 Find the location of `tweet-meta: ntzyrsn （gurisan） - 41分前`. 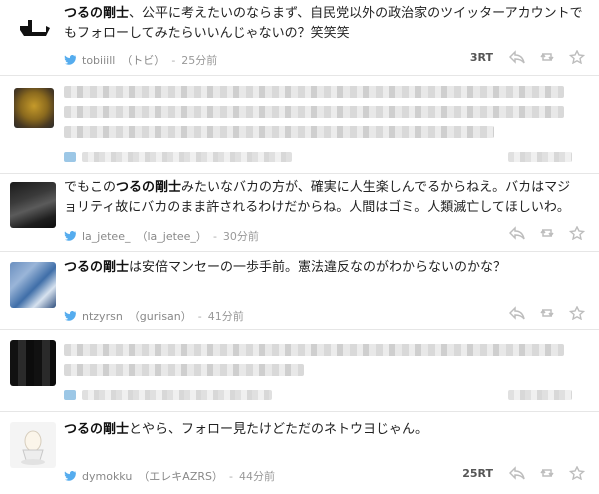

tweet-meta: ntzyrsn （gurisan） - 41分前 is located at coordinates (154, 316).